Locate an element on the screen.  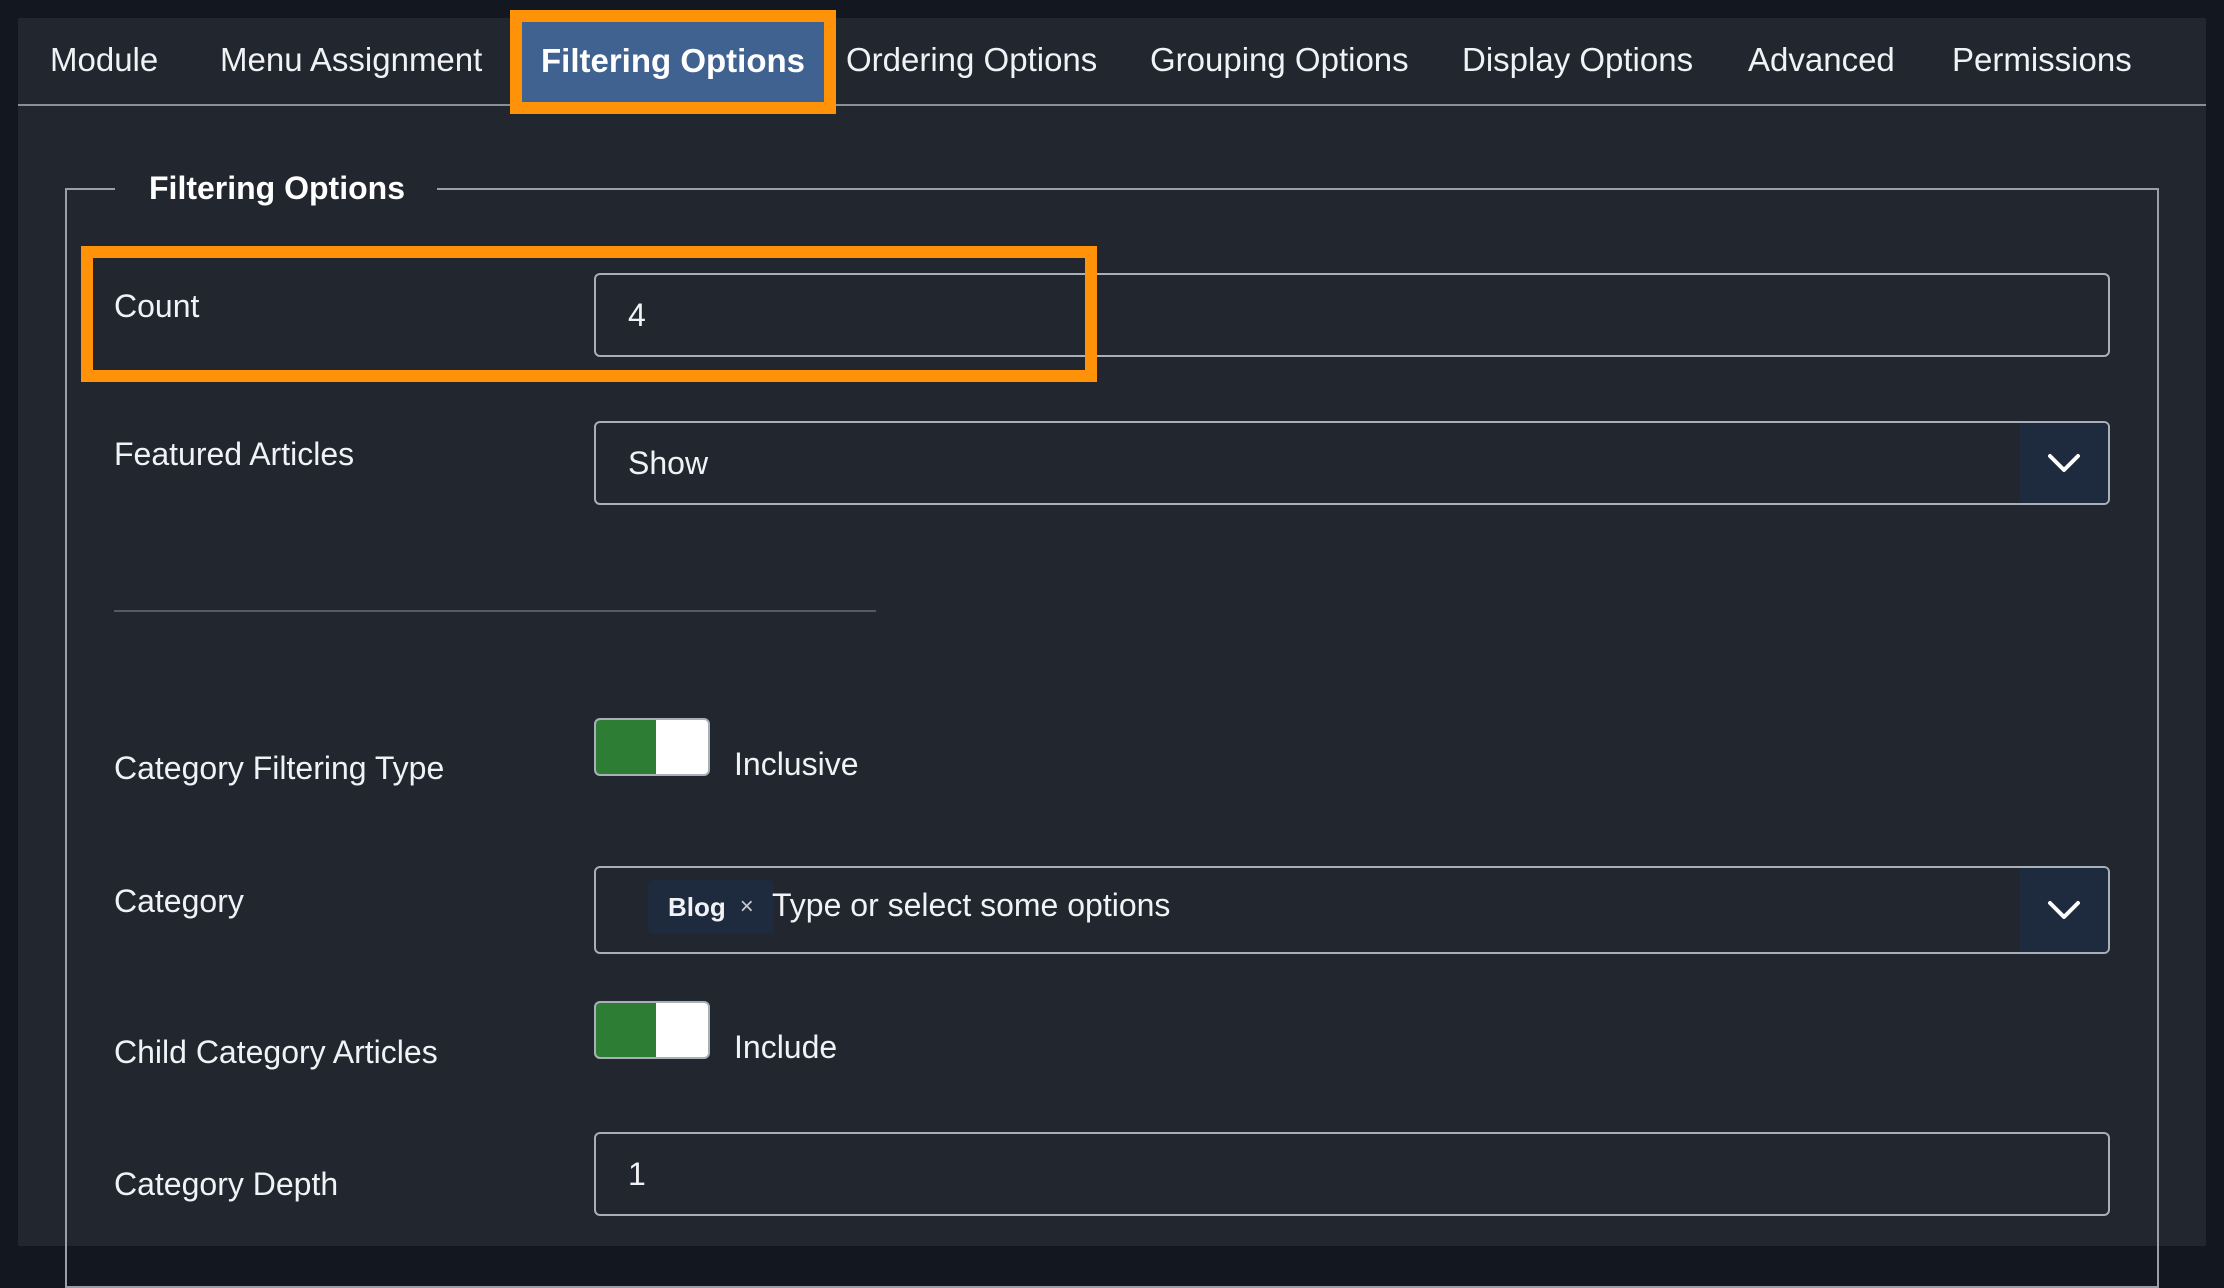
count-input is located at coordinates (1352, 315).